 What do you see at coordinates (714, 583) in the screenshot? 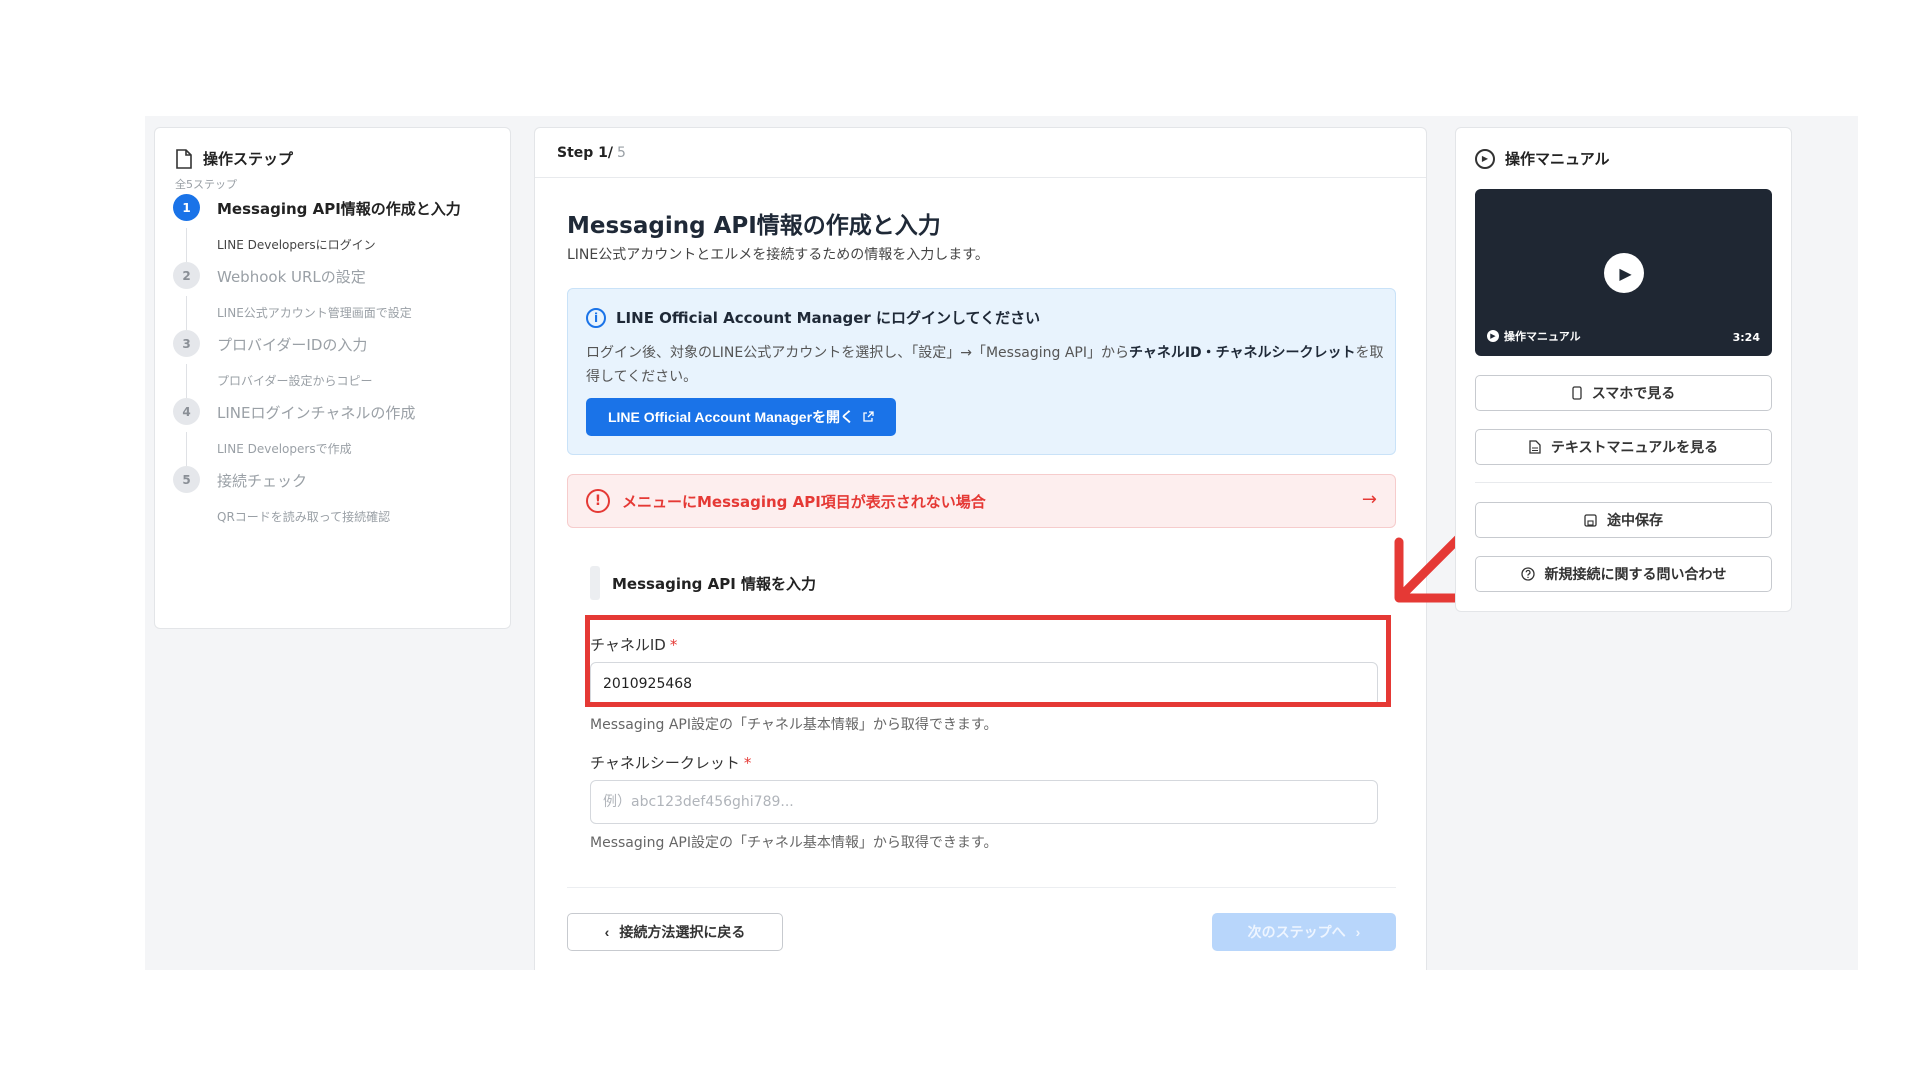
I see `section-title: Messaging API 情報を入力` at bounding box center [714, 583].